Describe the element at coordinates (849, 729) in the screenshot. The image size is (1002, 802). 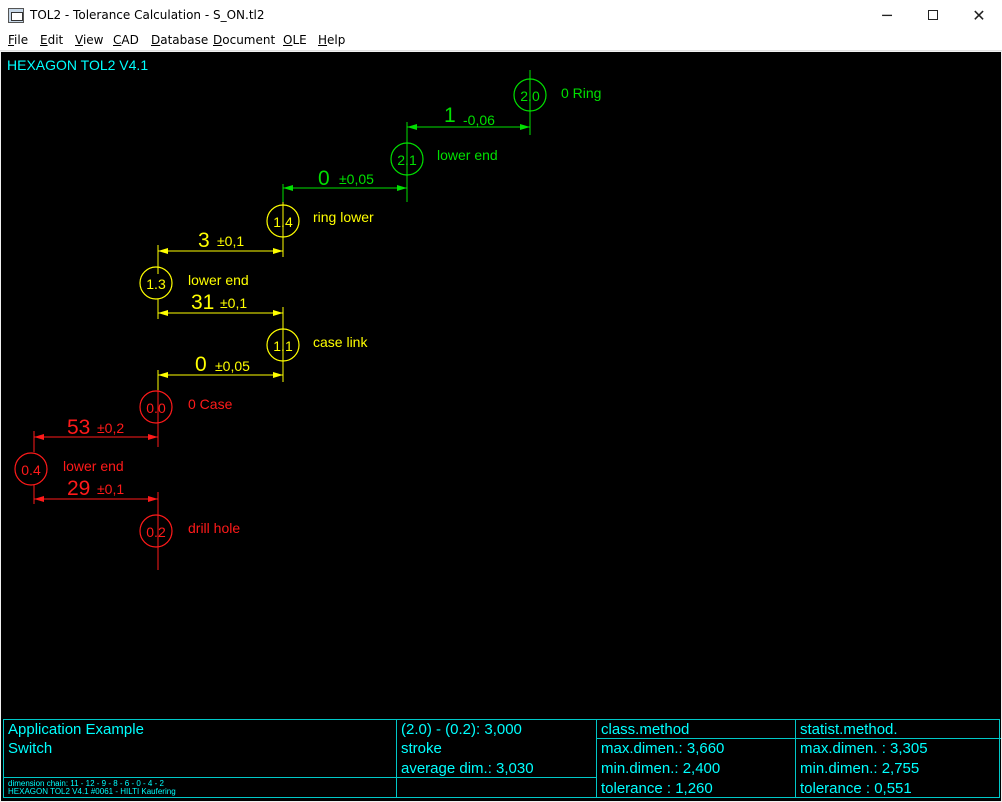
I see `statist-method-title: statist.method.` at that location.